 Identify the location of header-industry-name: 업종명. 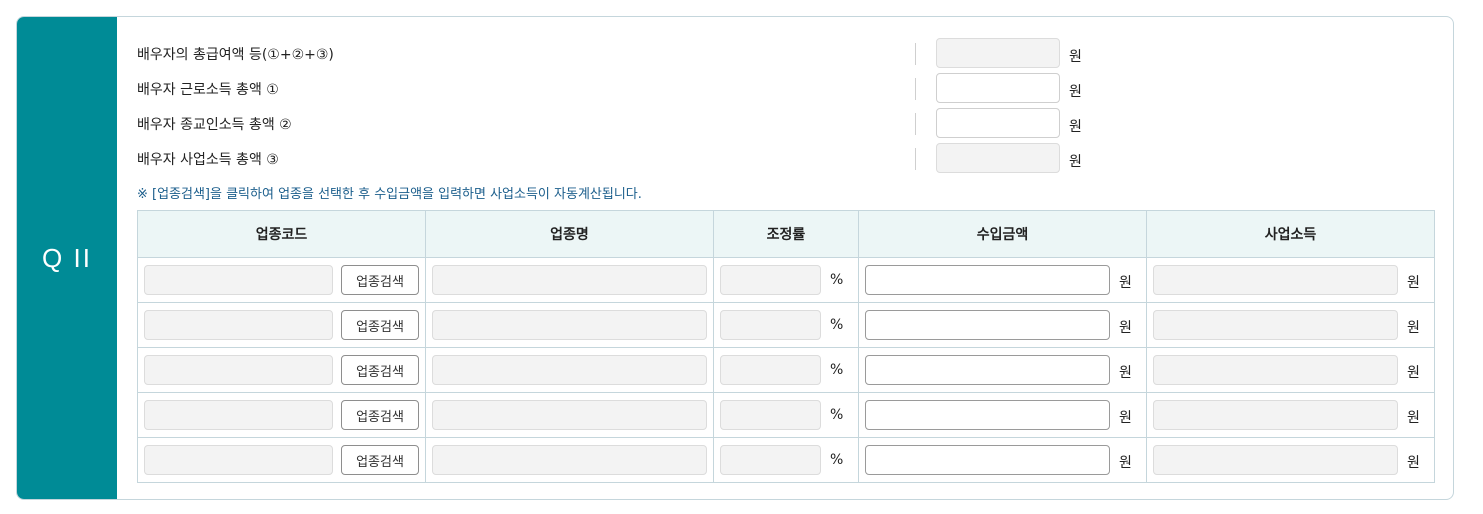
(569, 234).